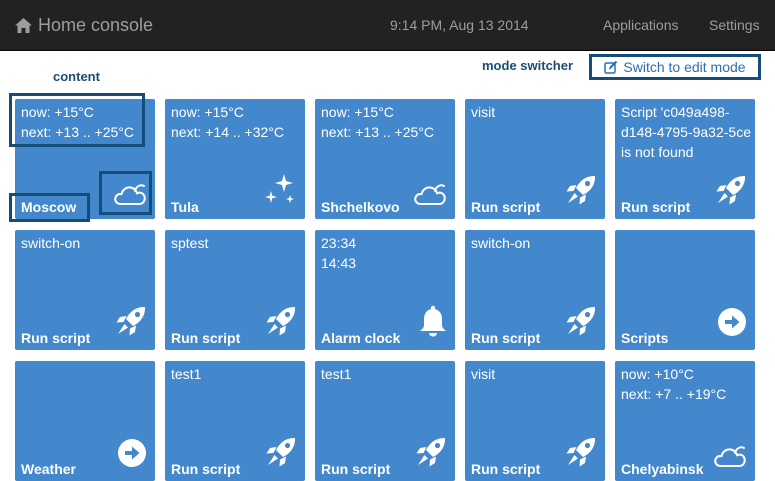 The width and height of the screenshot is (775, 481). I want to click on switch-to-edit-mode-label: Switch to edit mode, so click(684, 67).